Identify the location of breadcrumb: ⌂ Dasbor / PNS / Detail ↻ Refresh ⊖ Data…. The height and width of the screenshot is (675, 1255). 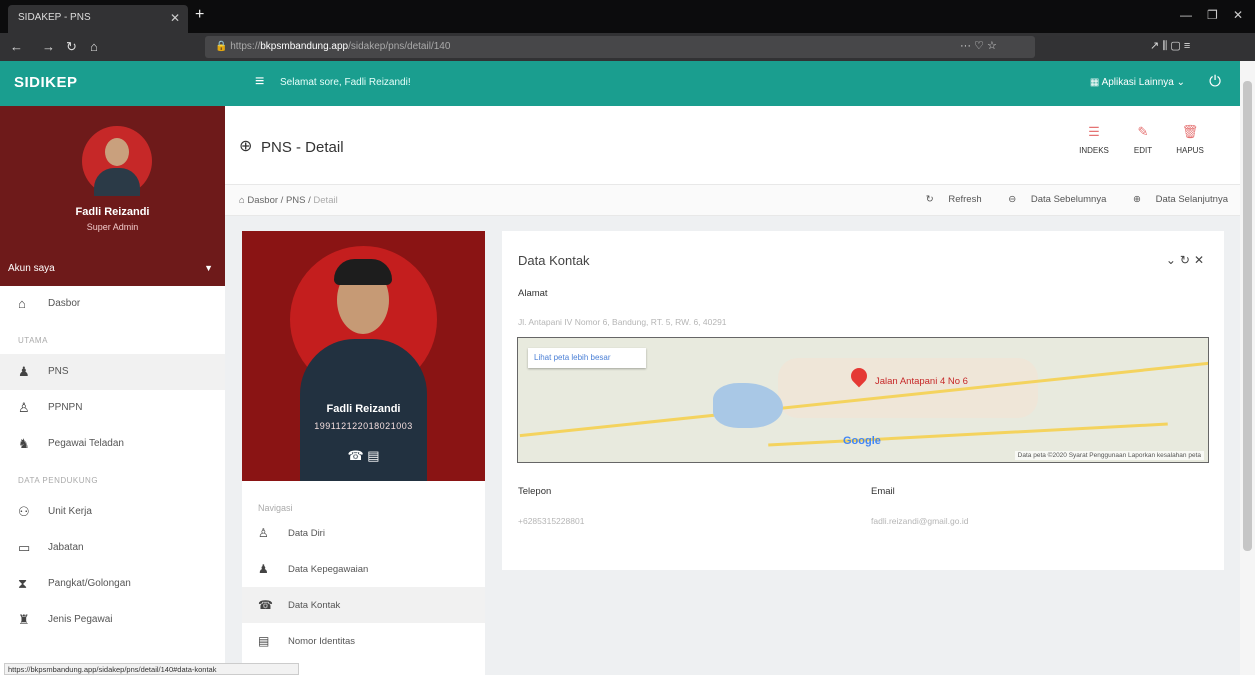
(732, 200).